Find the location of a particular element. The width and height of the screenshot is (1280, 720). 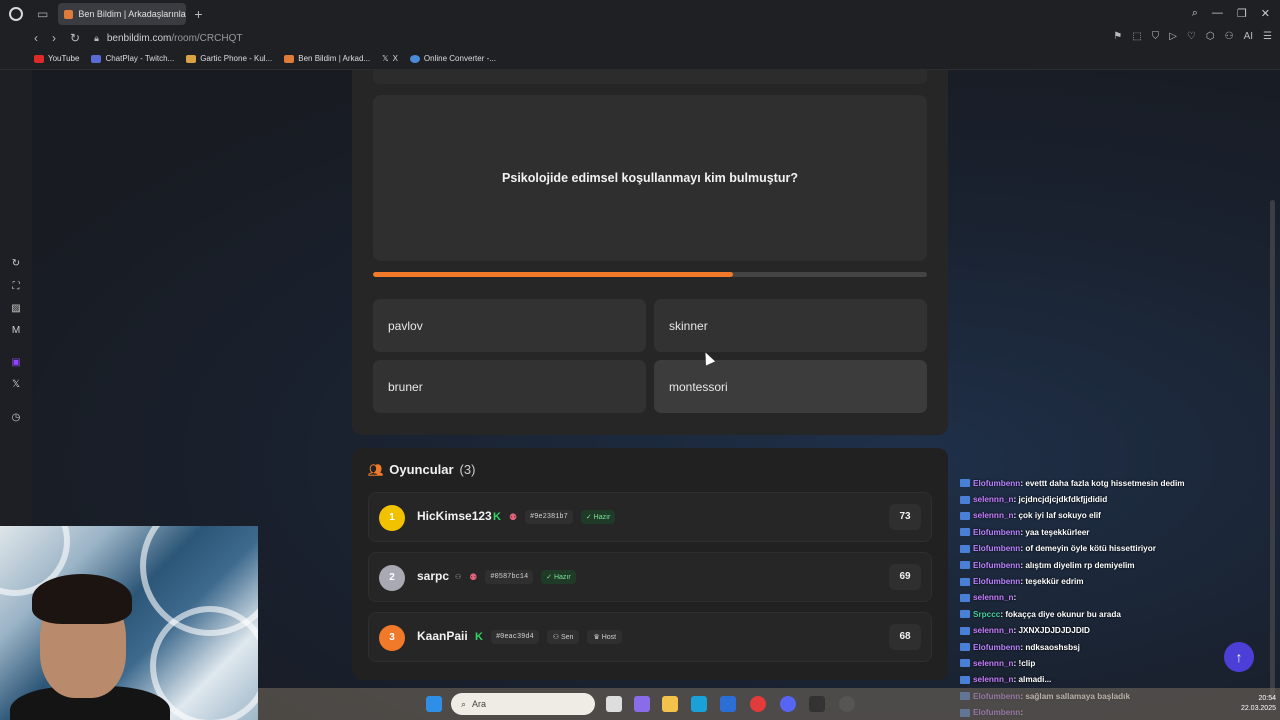

players-title: Oyuncular is located at coordinates (421, 469).